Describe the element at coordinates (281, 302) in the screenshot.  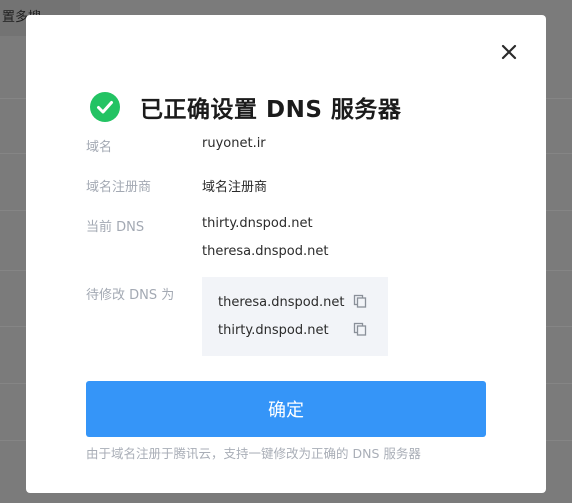
I see `target-dns-value: theresa.dnspod.net` at that location.